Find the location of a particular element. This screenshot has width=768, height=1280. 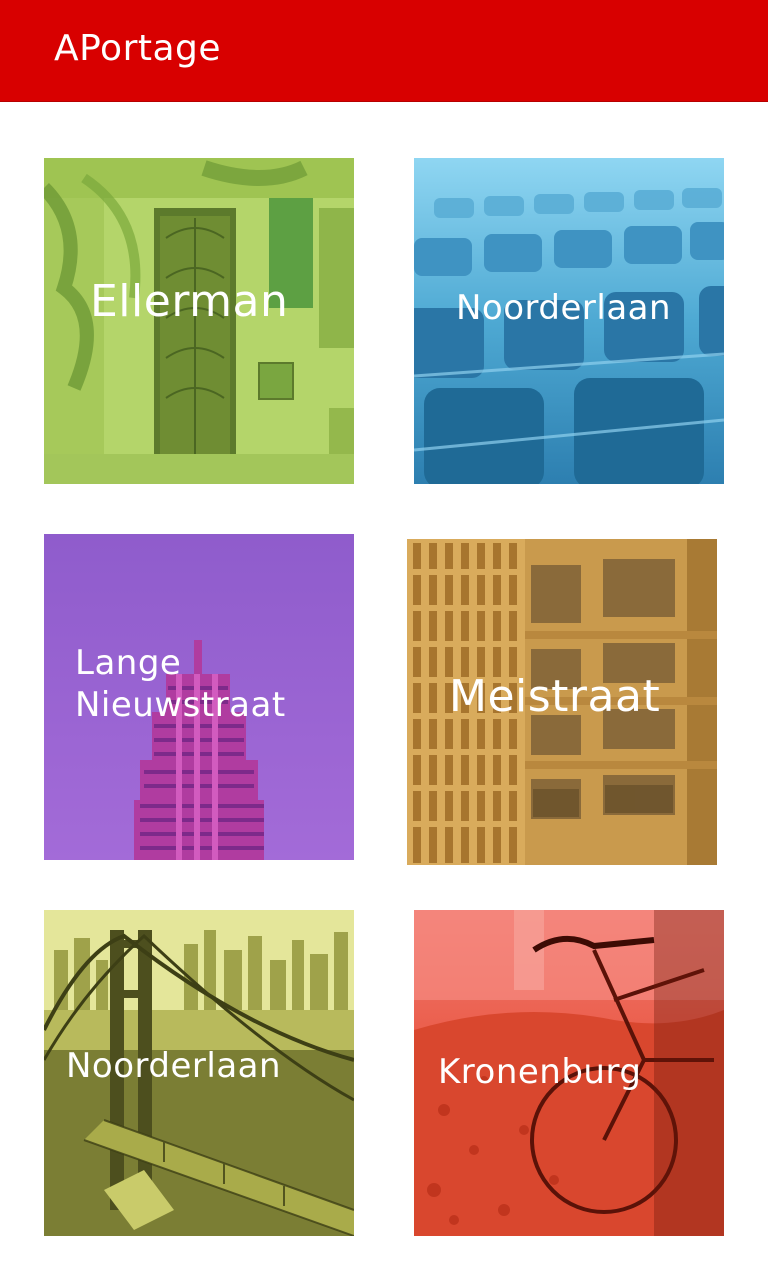

tile-label: Kronenburg is located at coordinates (540, 1072).